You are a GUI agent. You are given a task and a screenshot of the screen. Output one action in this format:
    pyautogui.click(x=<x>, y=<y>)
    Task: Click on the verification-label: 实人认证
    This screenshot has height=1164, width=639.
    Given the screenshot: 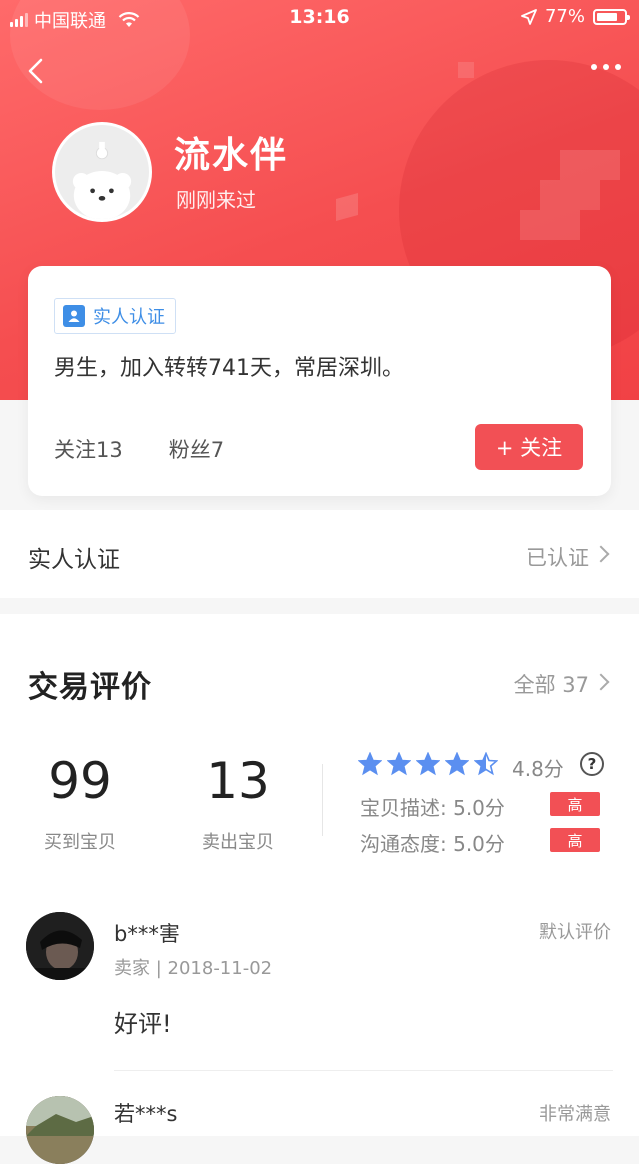 What is the action you would take?
    pyautogui.click(x=74, y=560)
    